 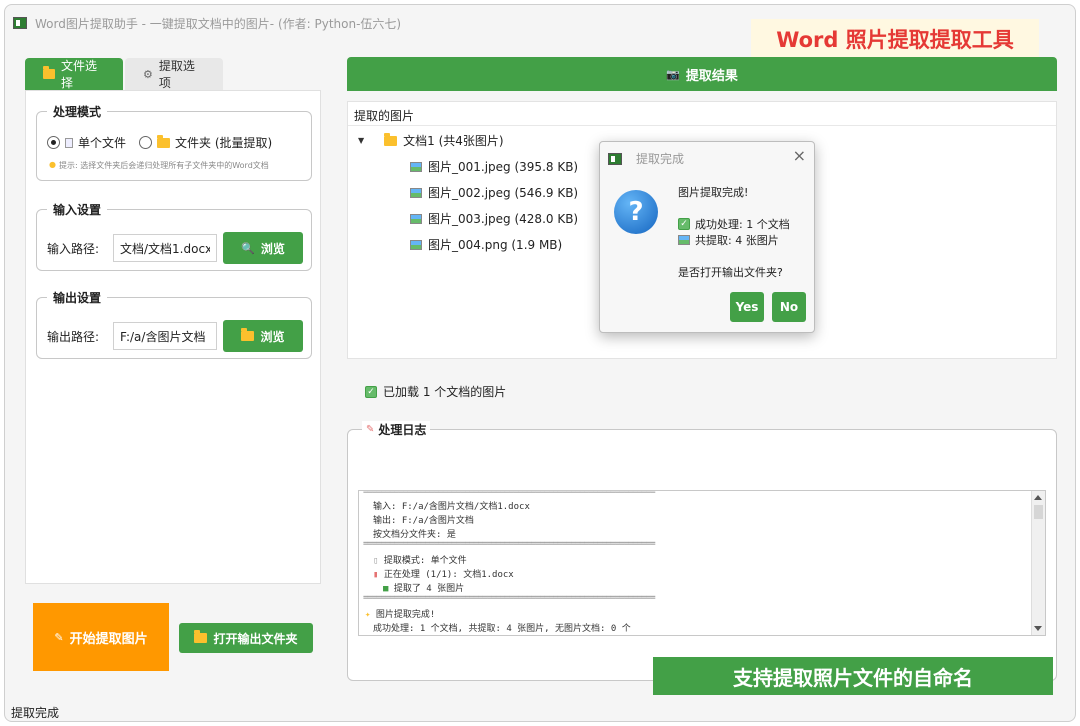 I want to click on image-item: 图片_004.png (1.9 MB), so click(x=486, y=244).